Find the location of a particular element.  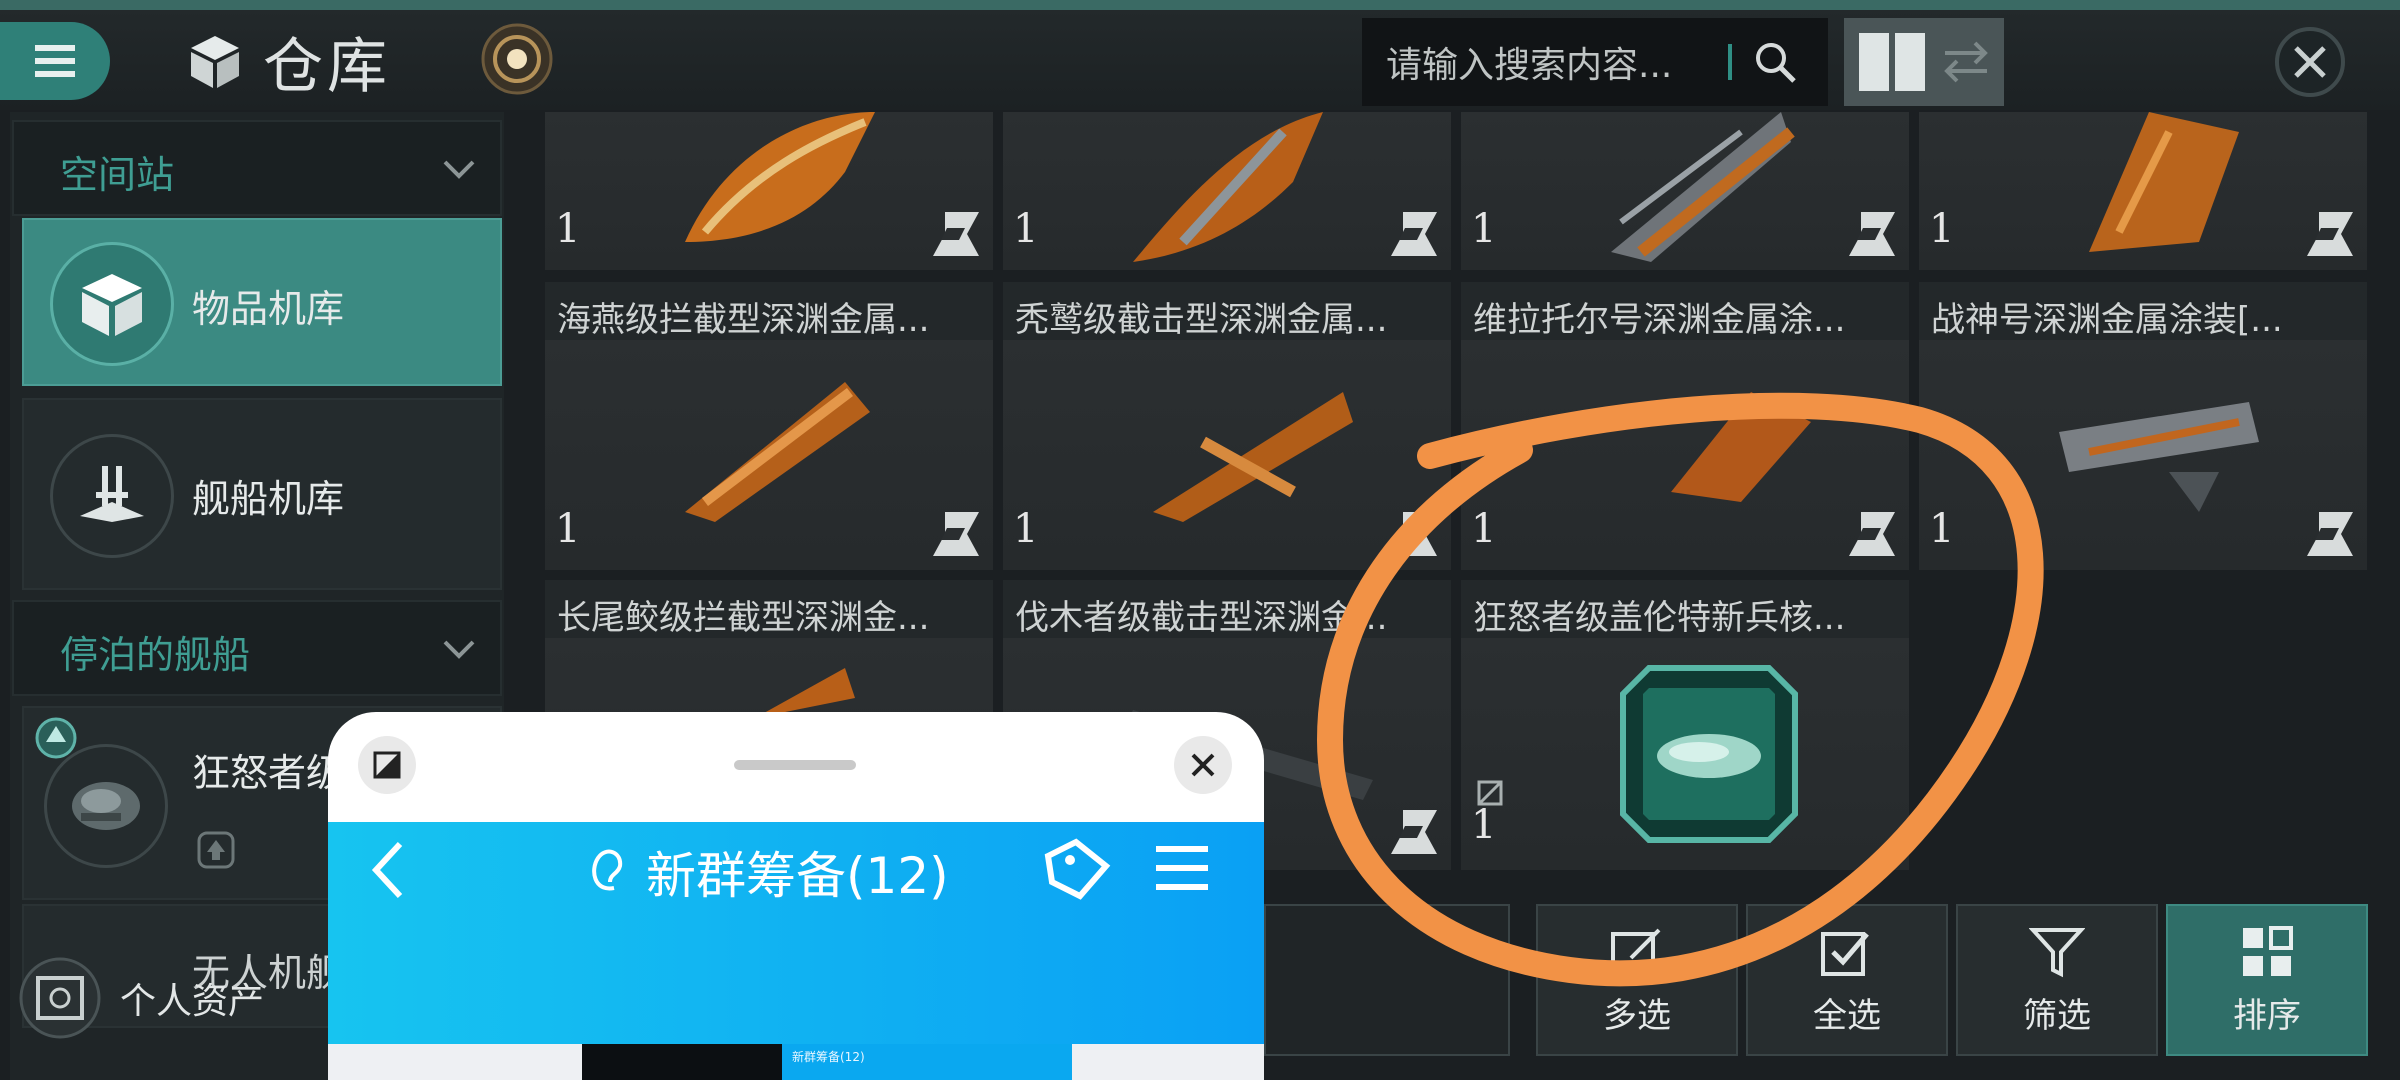

minimize-button is located at coordinates (387, 765).